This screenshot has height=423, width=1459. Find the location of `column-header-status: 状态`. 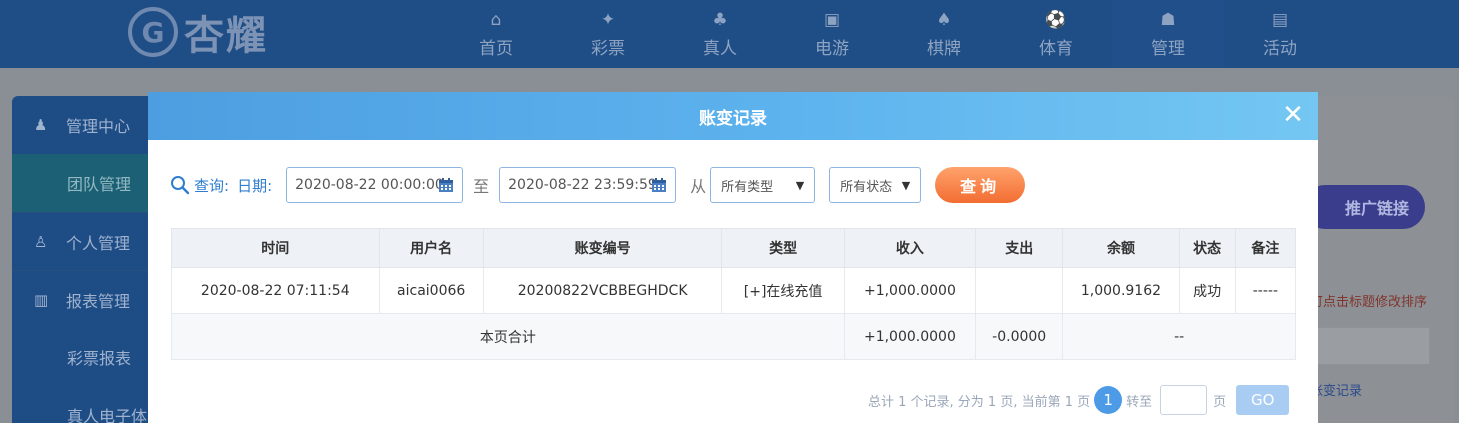

column-header-status: 状态 is located at coordinates (1207, 248).